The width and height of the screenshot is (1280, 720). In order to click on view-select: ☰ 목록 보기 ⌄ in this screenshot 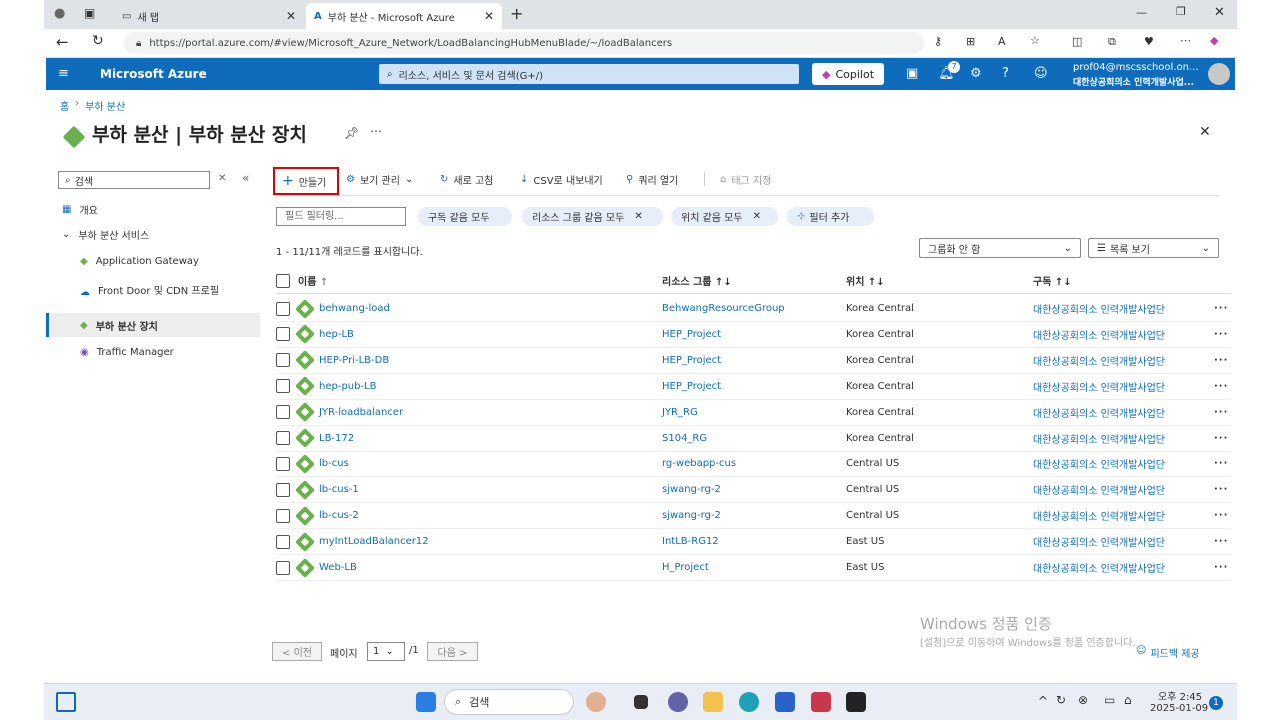, I will do `click(1153, 248)`.